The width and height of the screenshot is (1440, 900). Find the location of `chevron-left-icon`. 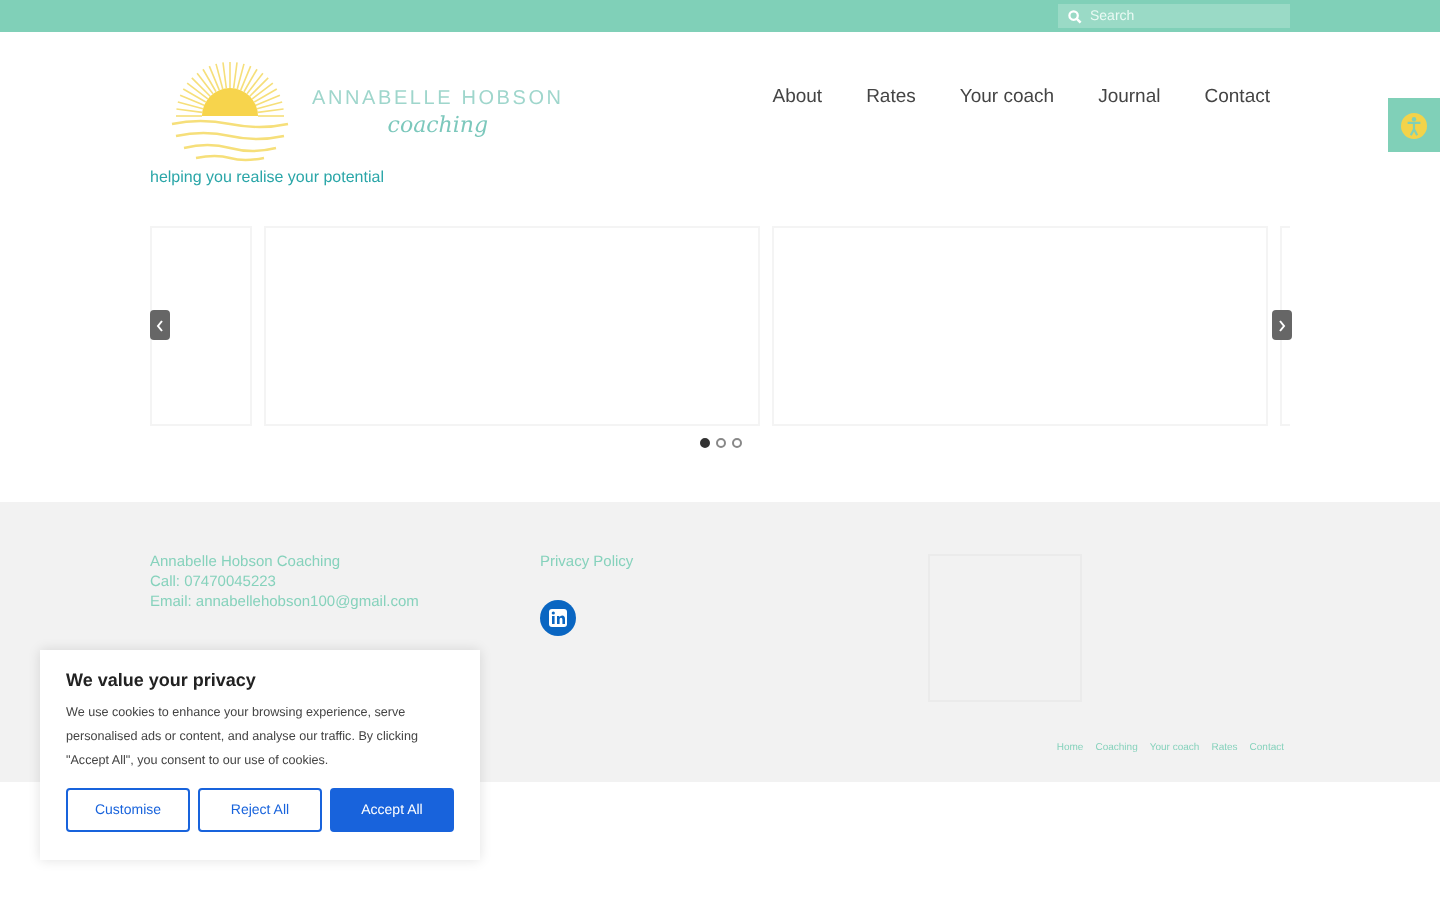

chevron-left-icon is located at coordinates (160, 325).